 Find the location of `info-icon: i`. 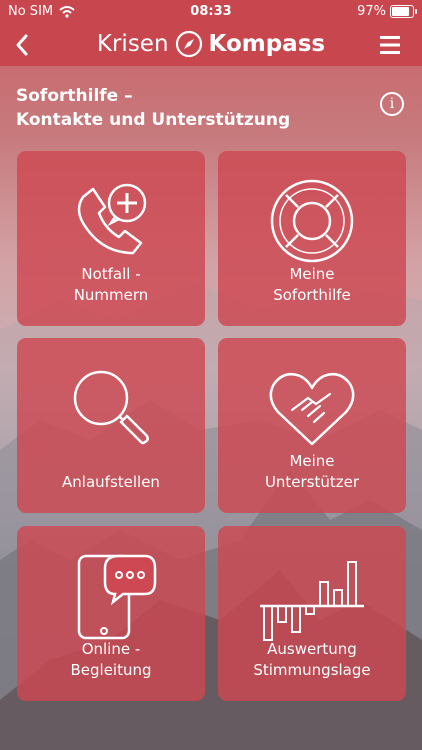

info-icon: i is located at coordinates (392, 104).